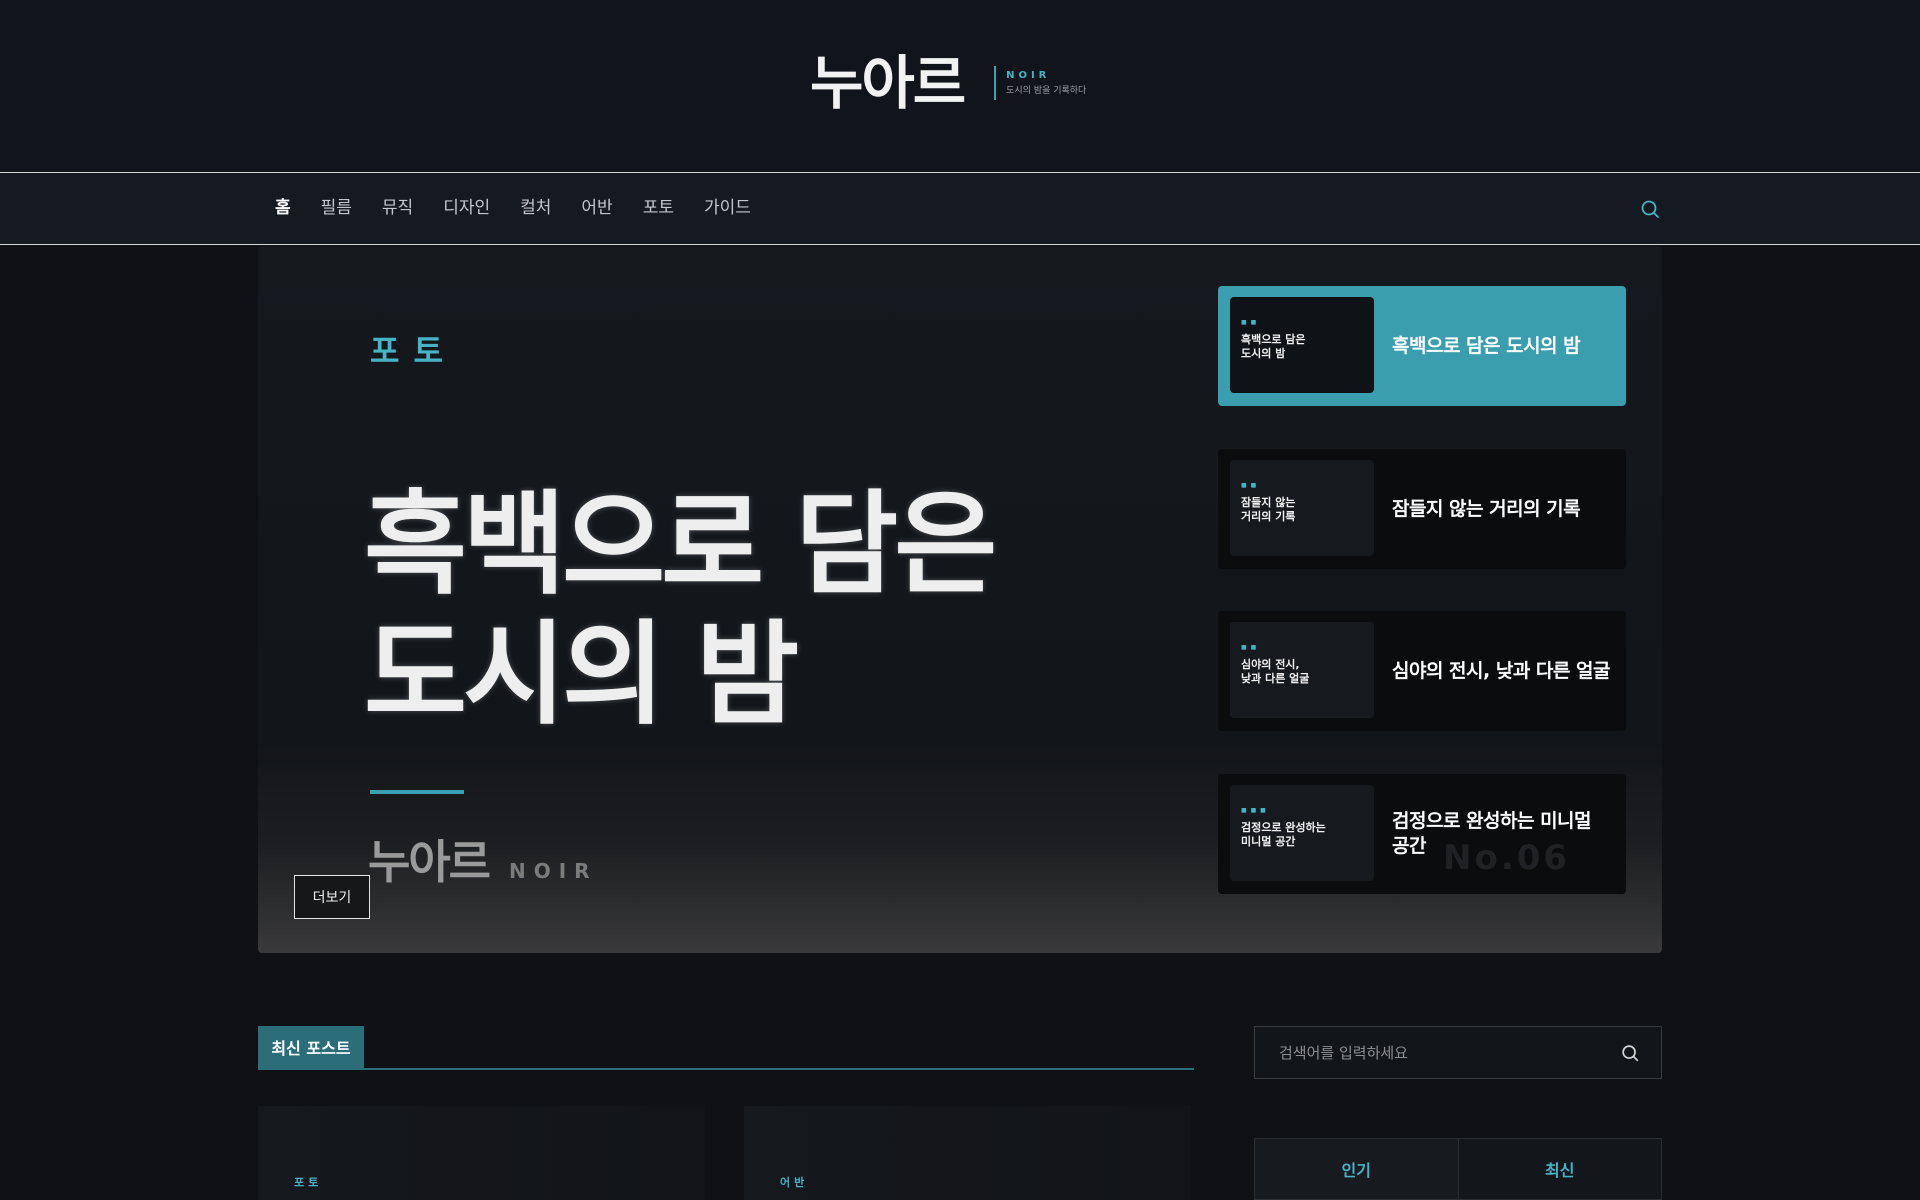  Describe the element at coordinates (311, 1047) in the screenshot. I see `recent-posts-label: 최신 포스트` at that location.